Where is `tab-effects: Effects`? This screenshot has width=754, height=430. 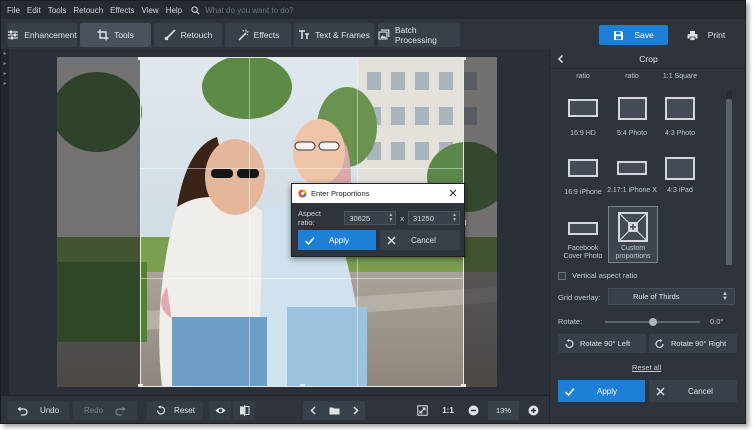 tab-effects: Effects is located at coordinates (258, 35).